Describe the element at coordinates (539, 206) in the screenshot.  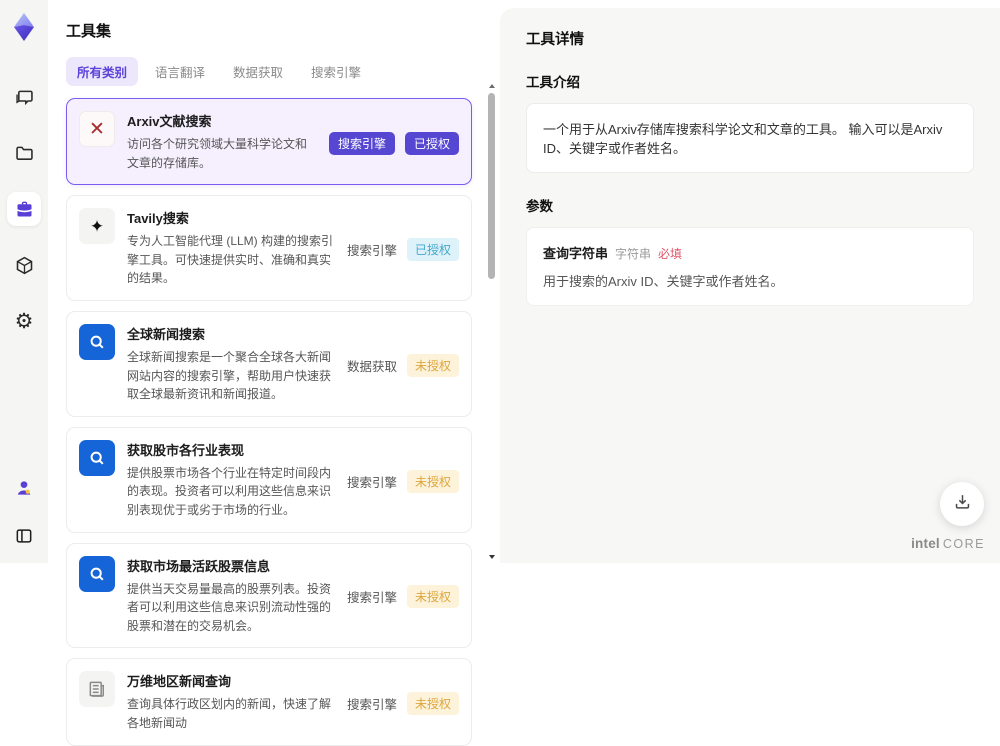
I see `params-heading: 参数` at that location.